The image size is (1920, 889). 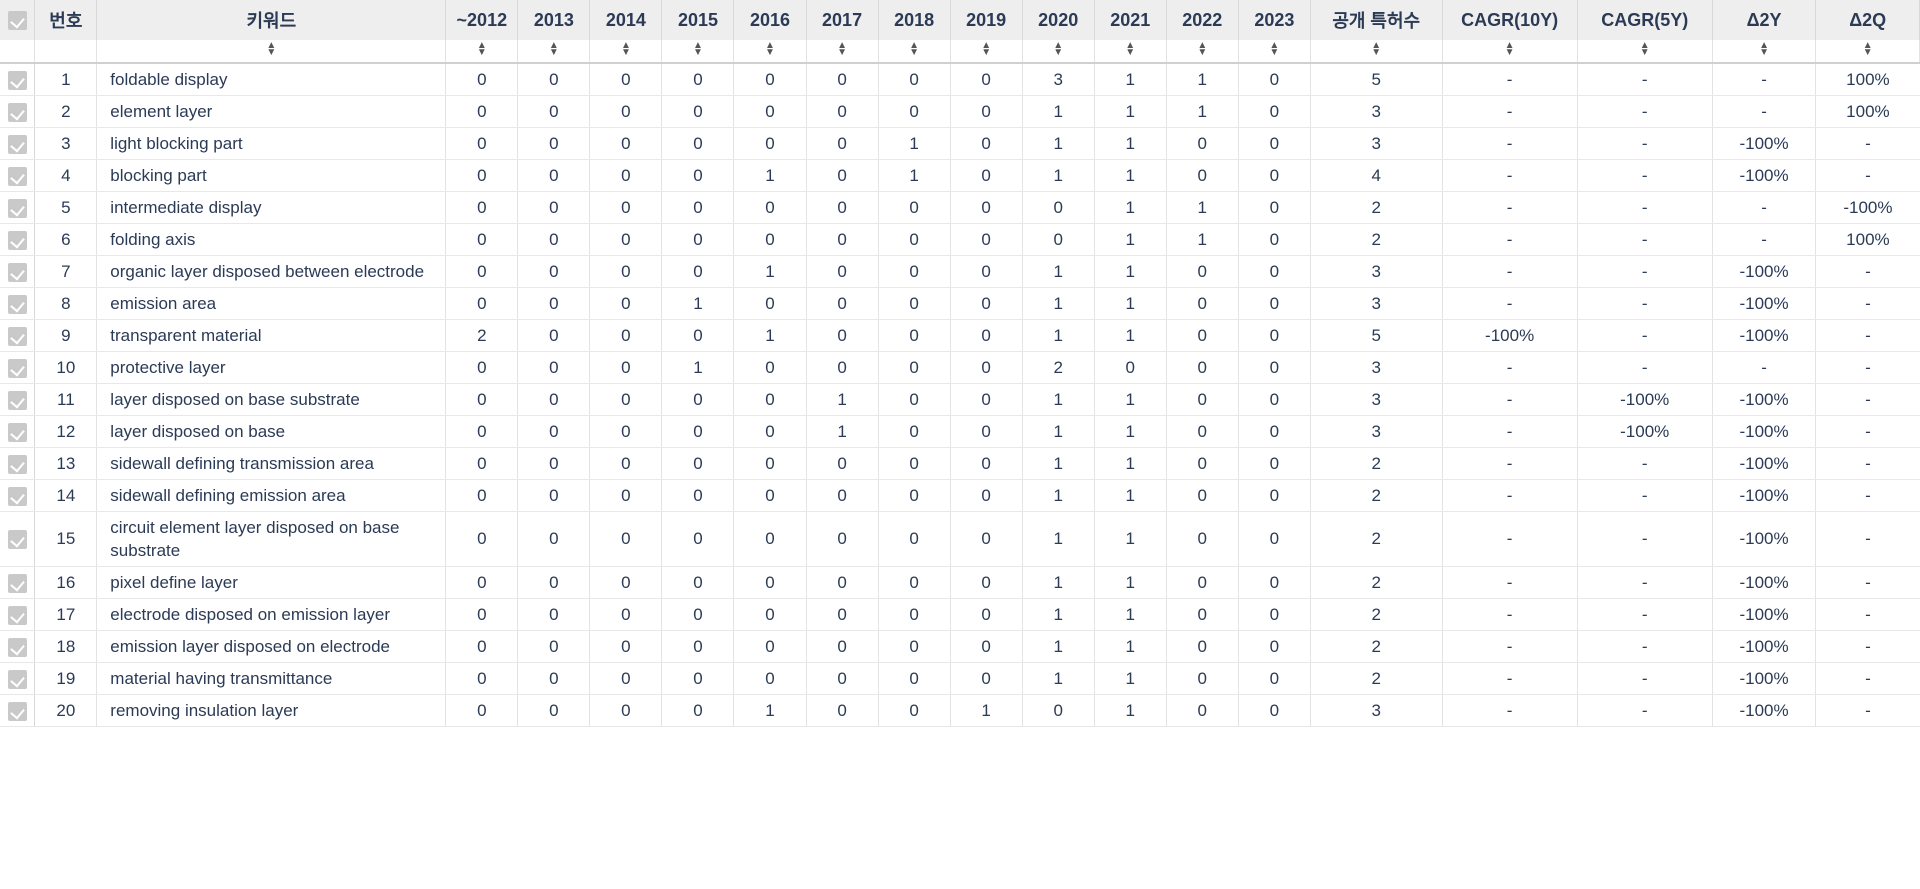 I want to click on column-header-total: 공개 특허수, so click(x=1376, y=20).